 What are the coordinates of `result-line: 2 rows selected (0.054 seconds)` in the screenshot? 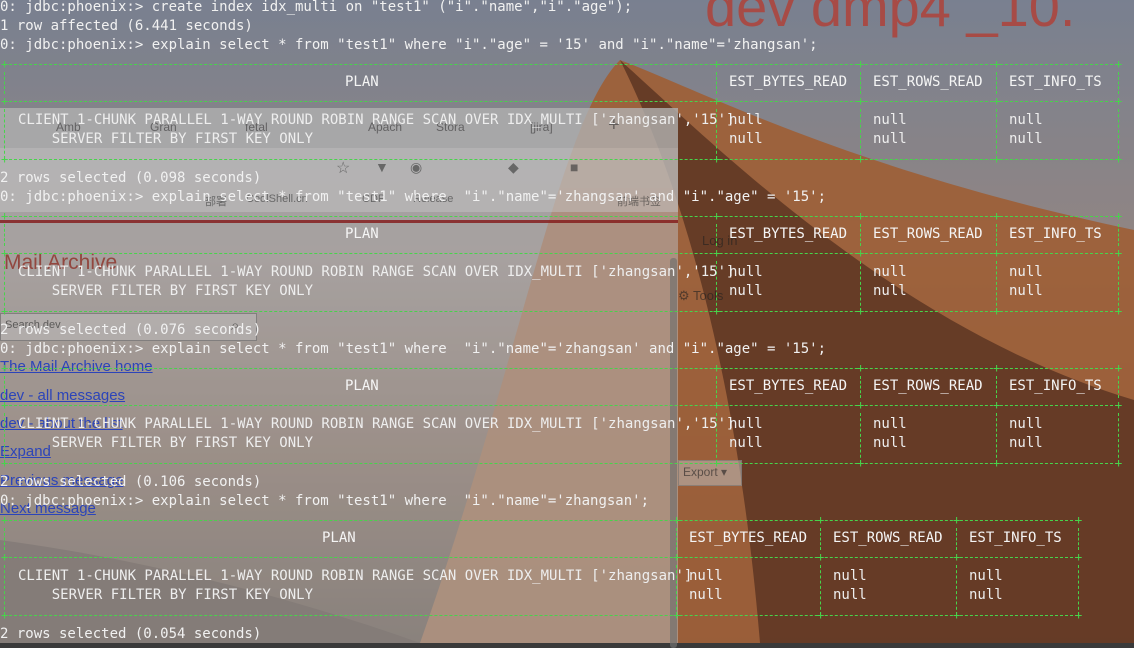 It's located at (131, 634).